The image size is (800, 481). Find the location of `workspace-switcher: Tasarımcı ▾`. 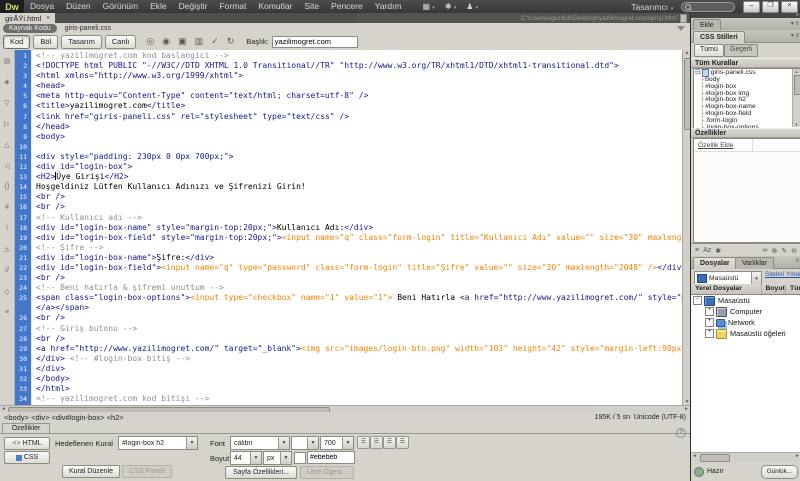

workspace-switcher: Tasarımcı ▾ is located at coordinates (652, 7).